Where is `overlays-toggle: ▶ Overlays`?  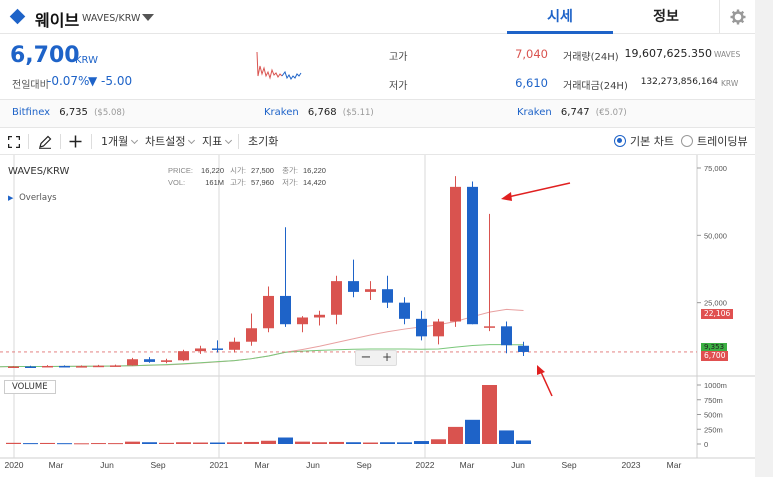 overlays-toggle: ▶ Overlays is located at coordinates (32, 198).